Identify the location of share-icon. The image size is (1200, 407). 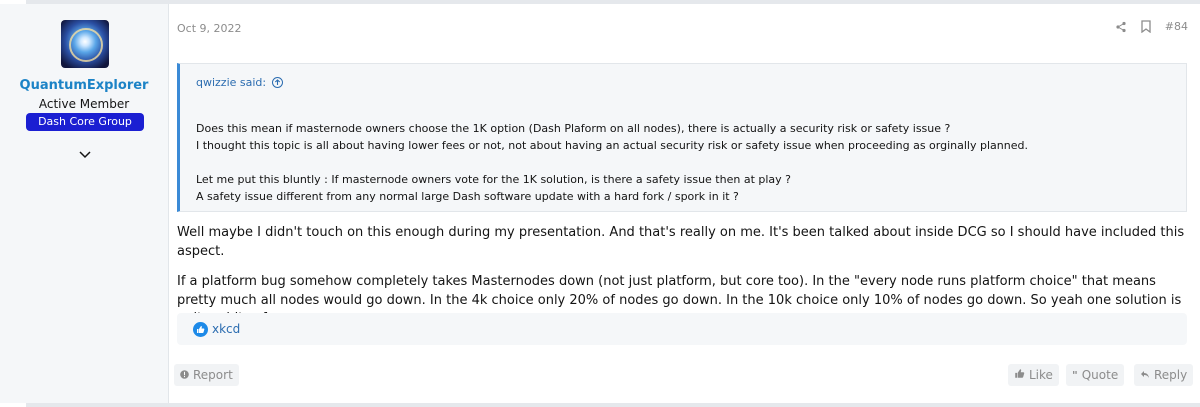
(1121, 27).